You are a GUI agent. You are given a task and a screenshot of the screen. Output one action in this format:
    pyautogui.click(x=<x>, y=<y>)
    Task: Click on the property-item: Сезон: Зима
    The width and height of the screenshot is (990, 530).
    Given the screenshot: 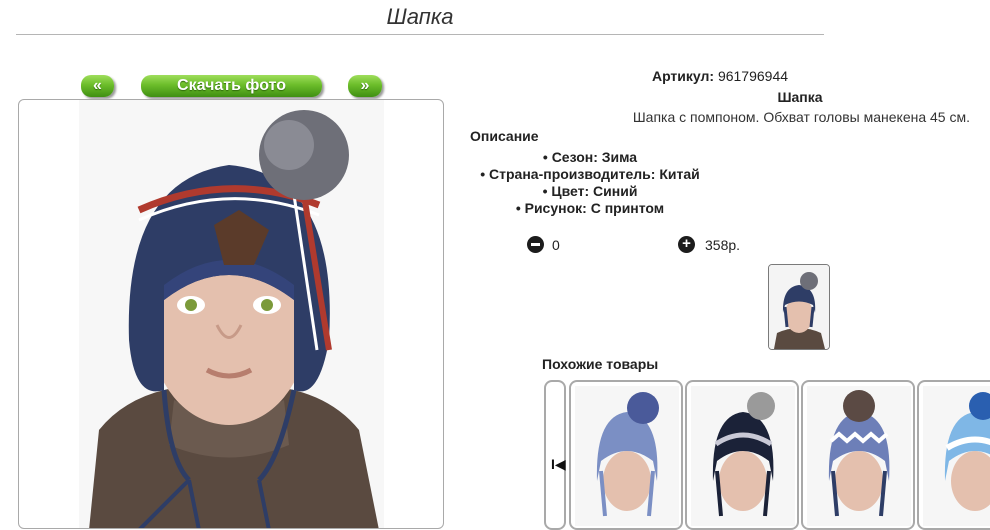 What is the action you would take?
    pyautogui.click(x=590, y=157)
    